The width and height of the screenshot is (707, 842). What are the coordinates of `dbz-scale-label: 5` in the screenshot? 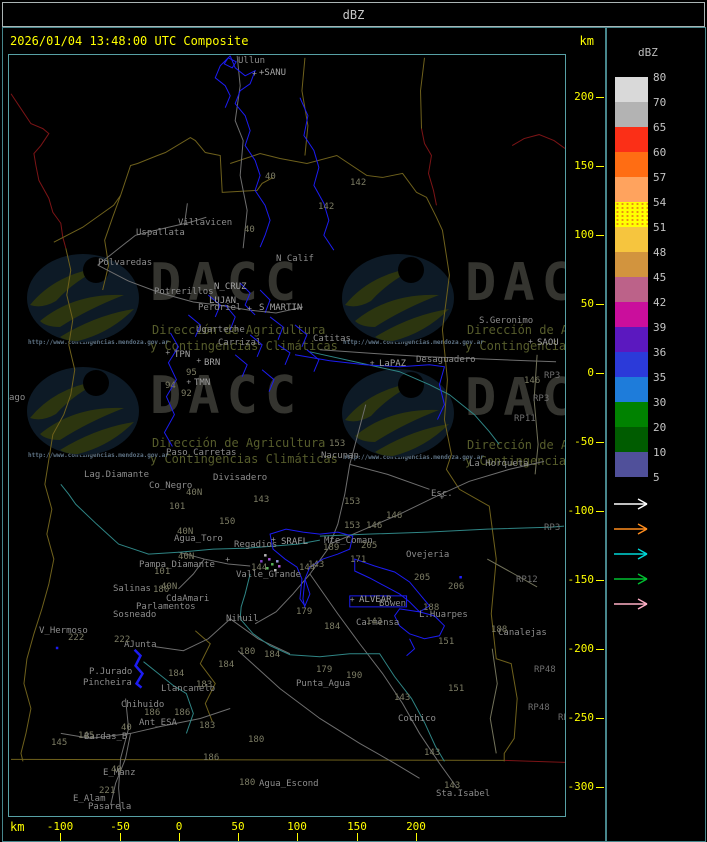 It's located at (656, 477).